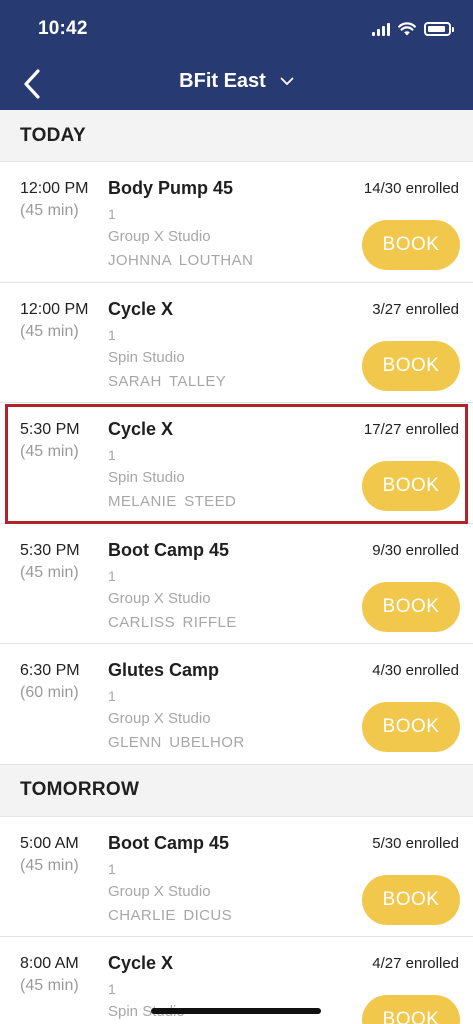 The image size is (473, 1024). Describe the element at coordinates (415, 309) in the screenshot. I see `enrollment-count: 3/27 enrolled` at that location.